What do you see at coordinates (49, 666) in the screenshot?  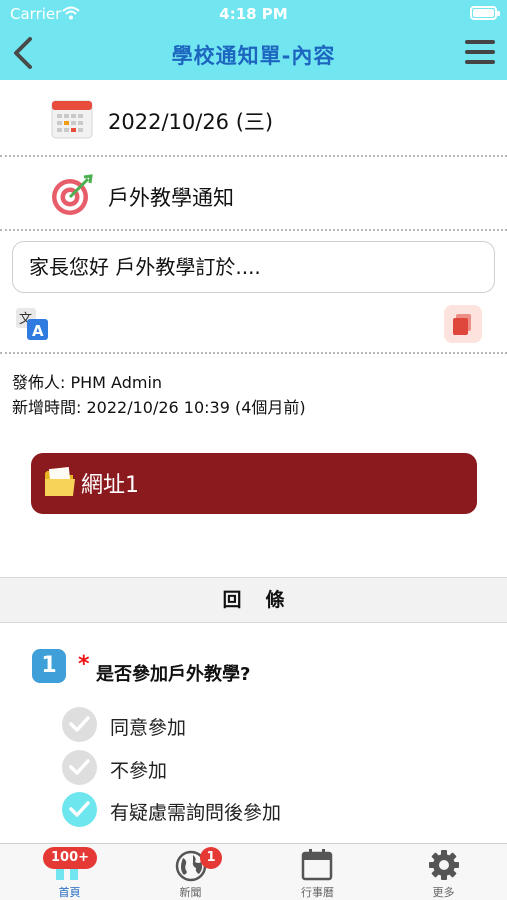 I see `question-number-badge: 1` at bounding box center [49, 666].